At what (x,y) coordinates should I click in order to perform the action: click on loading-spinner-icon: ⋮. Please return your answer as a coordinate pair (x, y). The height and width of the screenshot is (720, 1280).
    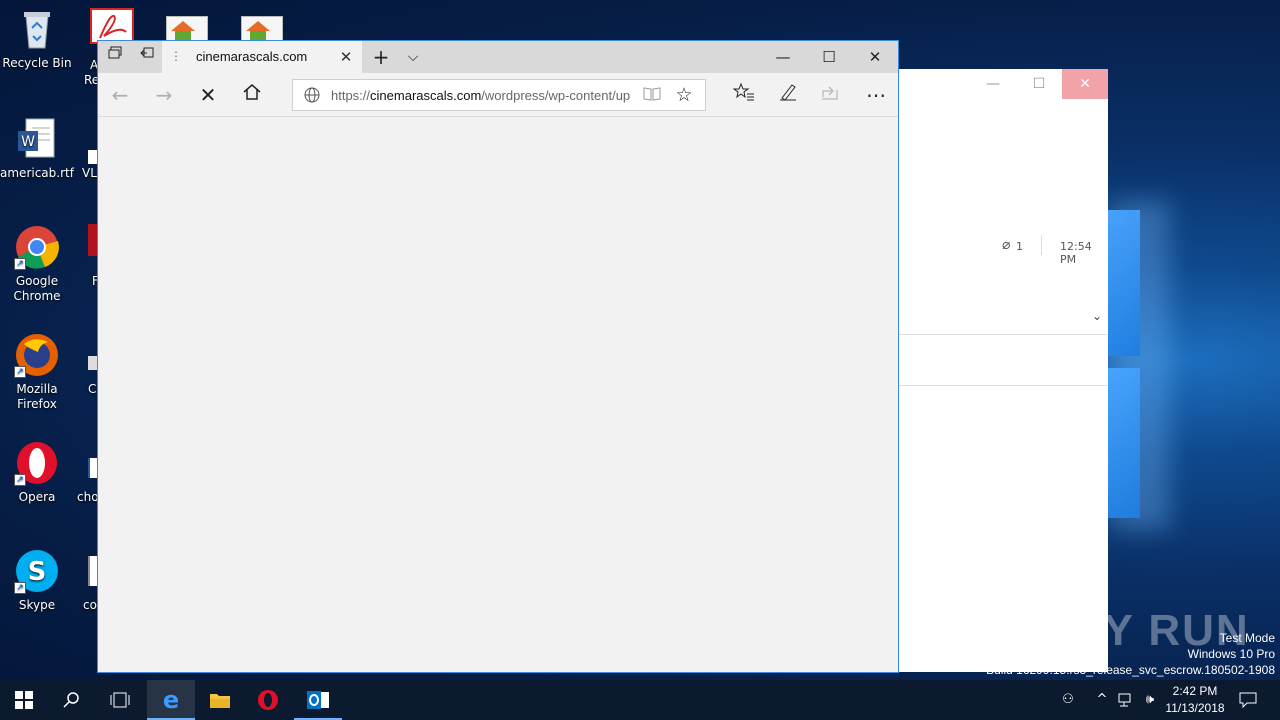
    Looking at the image, I should click on (176, 56).